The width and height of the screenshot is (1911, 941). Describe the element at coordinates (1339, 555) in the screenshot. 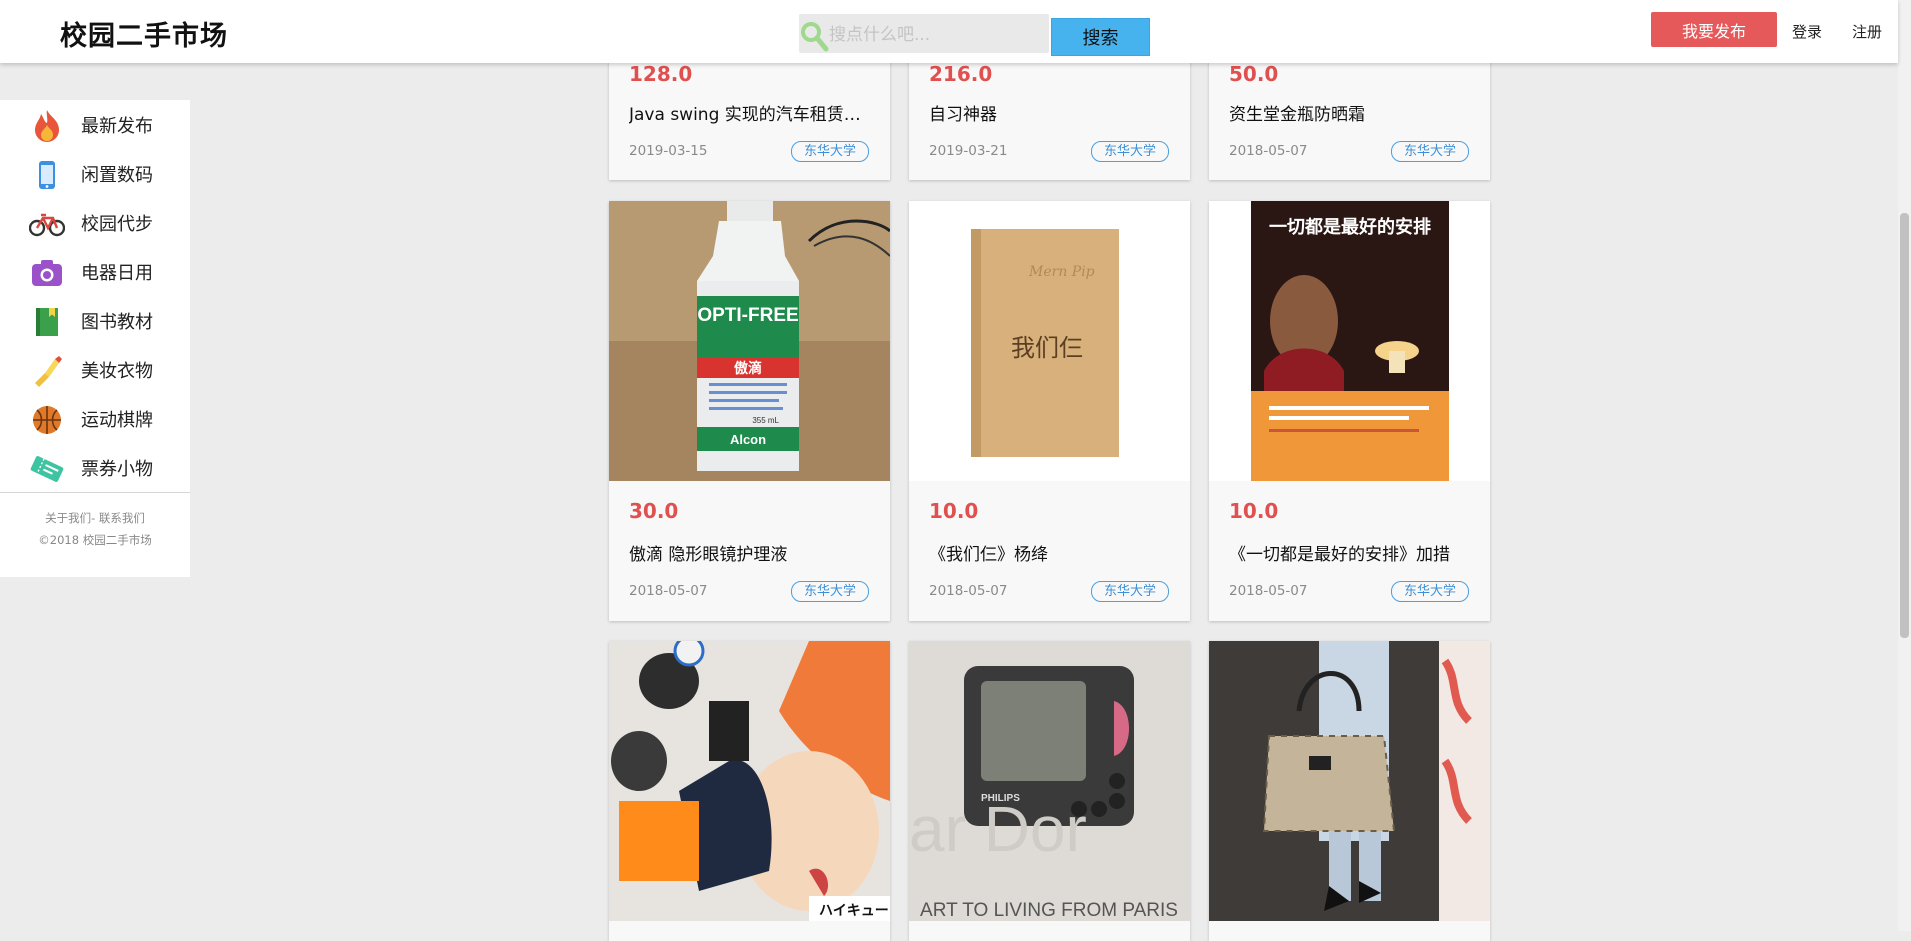

I see `product-title: 《一切都是最好的安排》加措` at that location.